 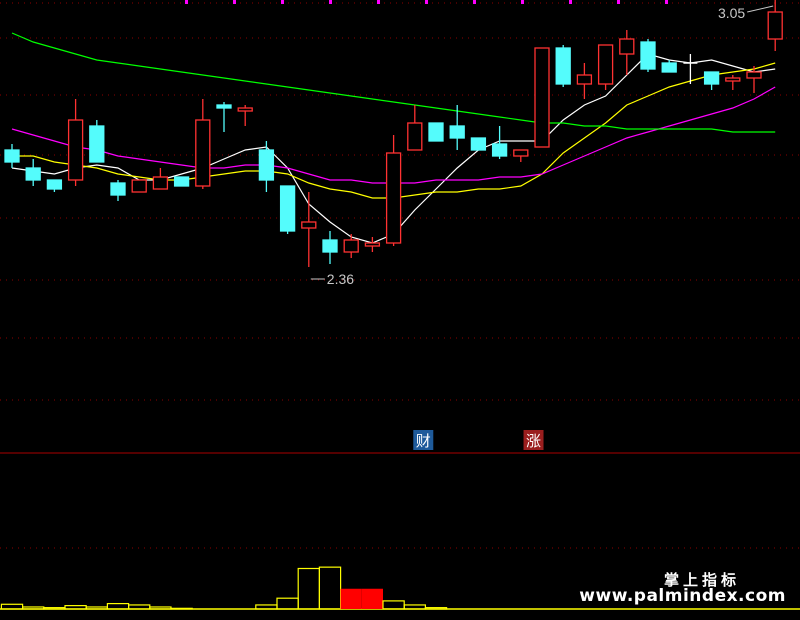 What do you see at coordinates (682, 596) in the screenshot?
I see `brand-url: www.palmindex.com` at bounding box center [682, 596].